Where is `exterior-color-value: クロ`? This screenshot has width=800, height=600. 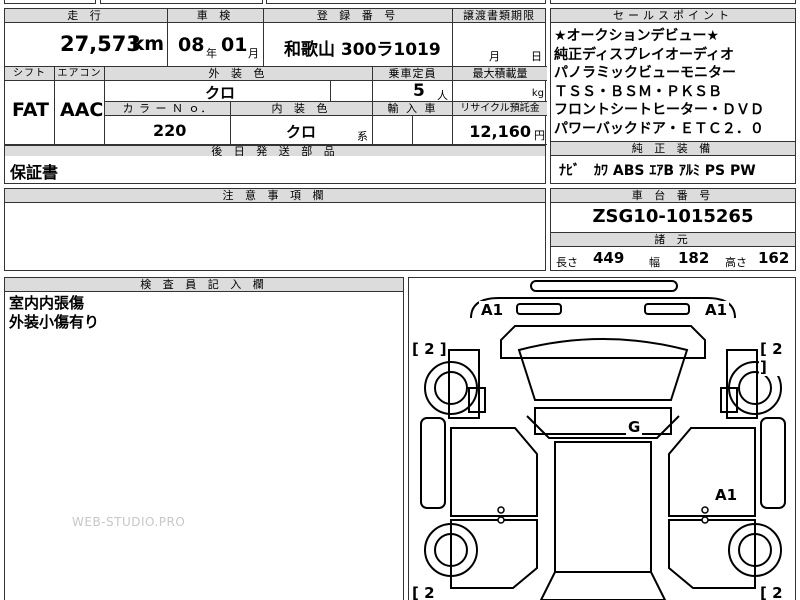
exterior-color-value: クロ is located at coordinates (220, 93).